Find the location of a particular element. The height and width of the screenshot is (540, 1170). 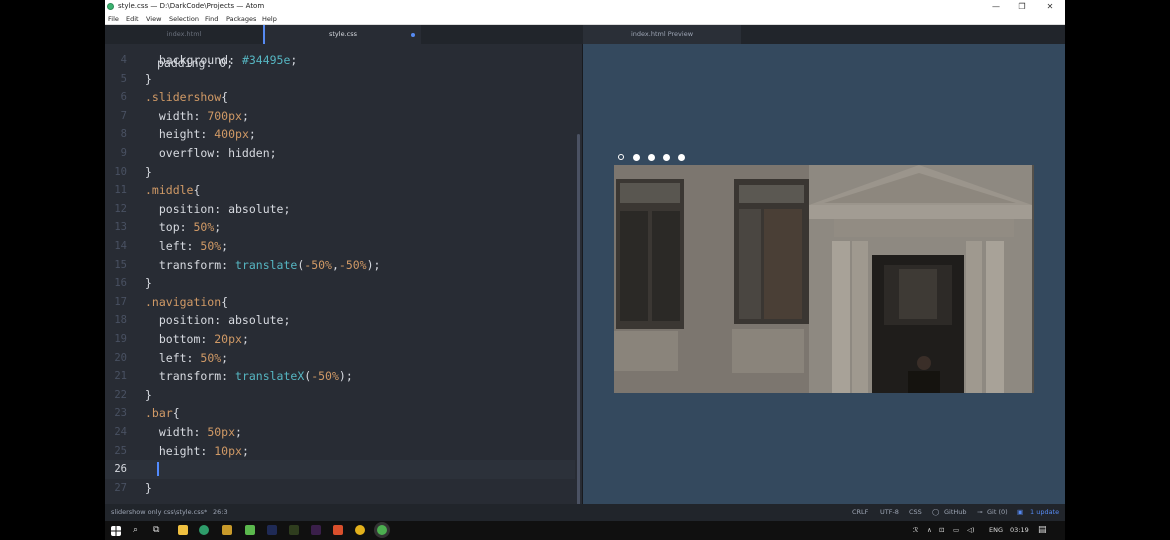

volume-icon: ◁) is located at coordinates (971, 530).